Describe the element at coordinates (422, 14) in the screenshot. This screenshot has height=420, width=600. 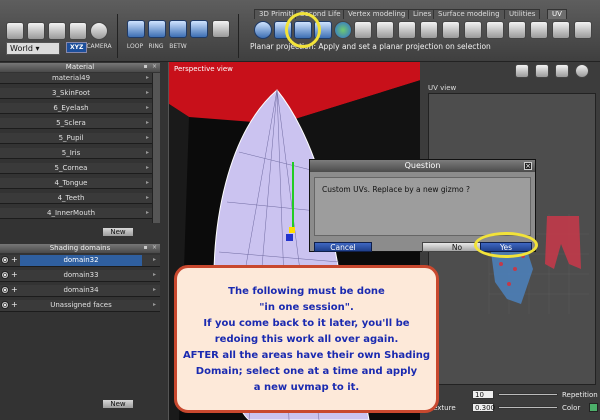
I see `tab-lines: Lines` at that location.